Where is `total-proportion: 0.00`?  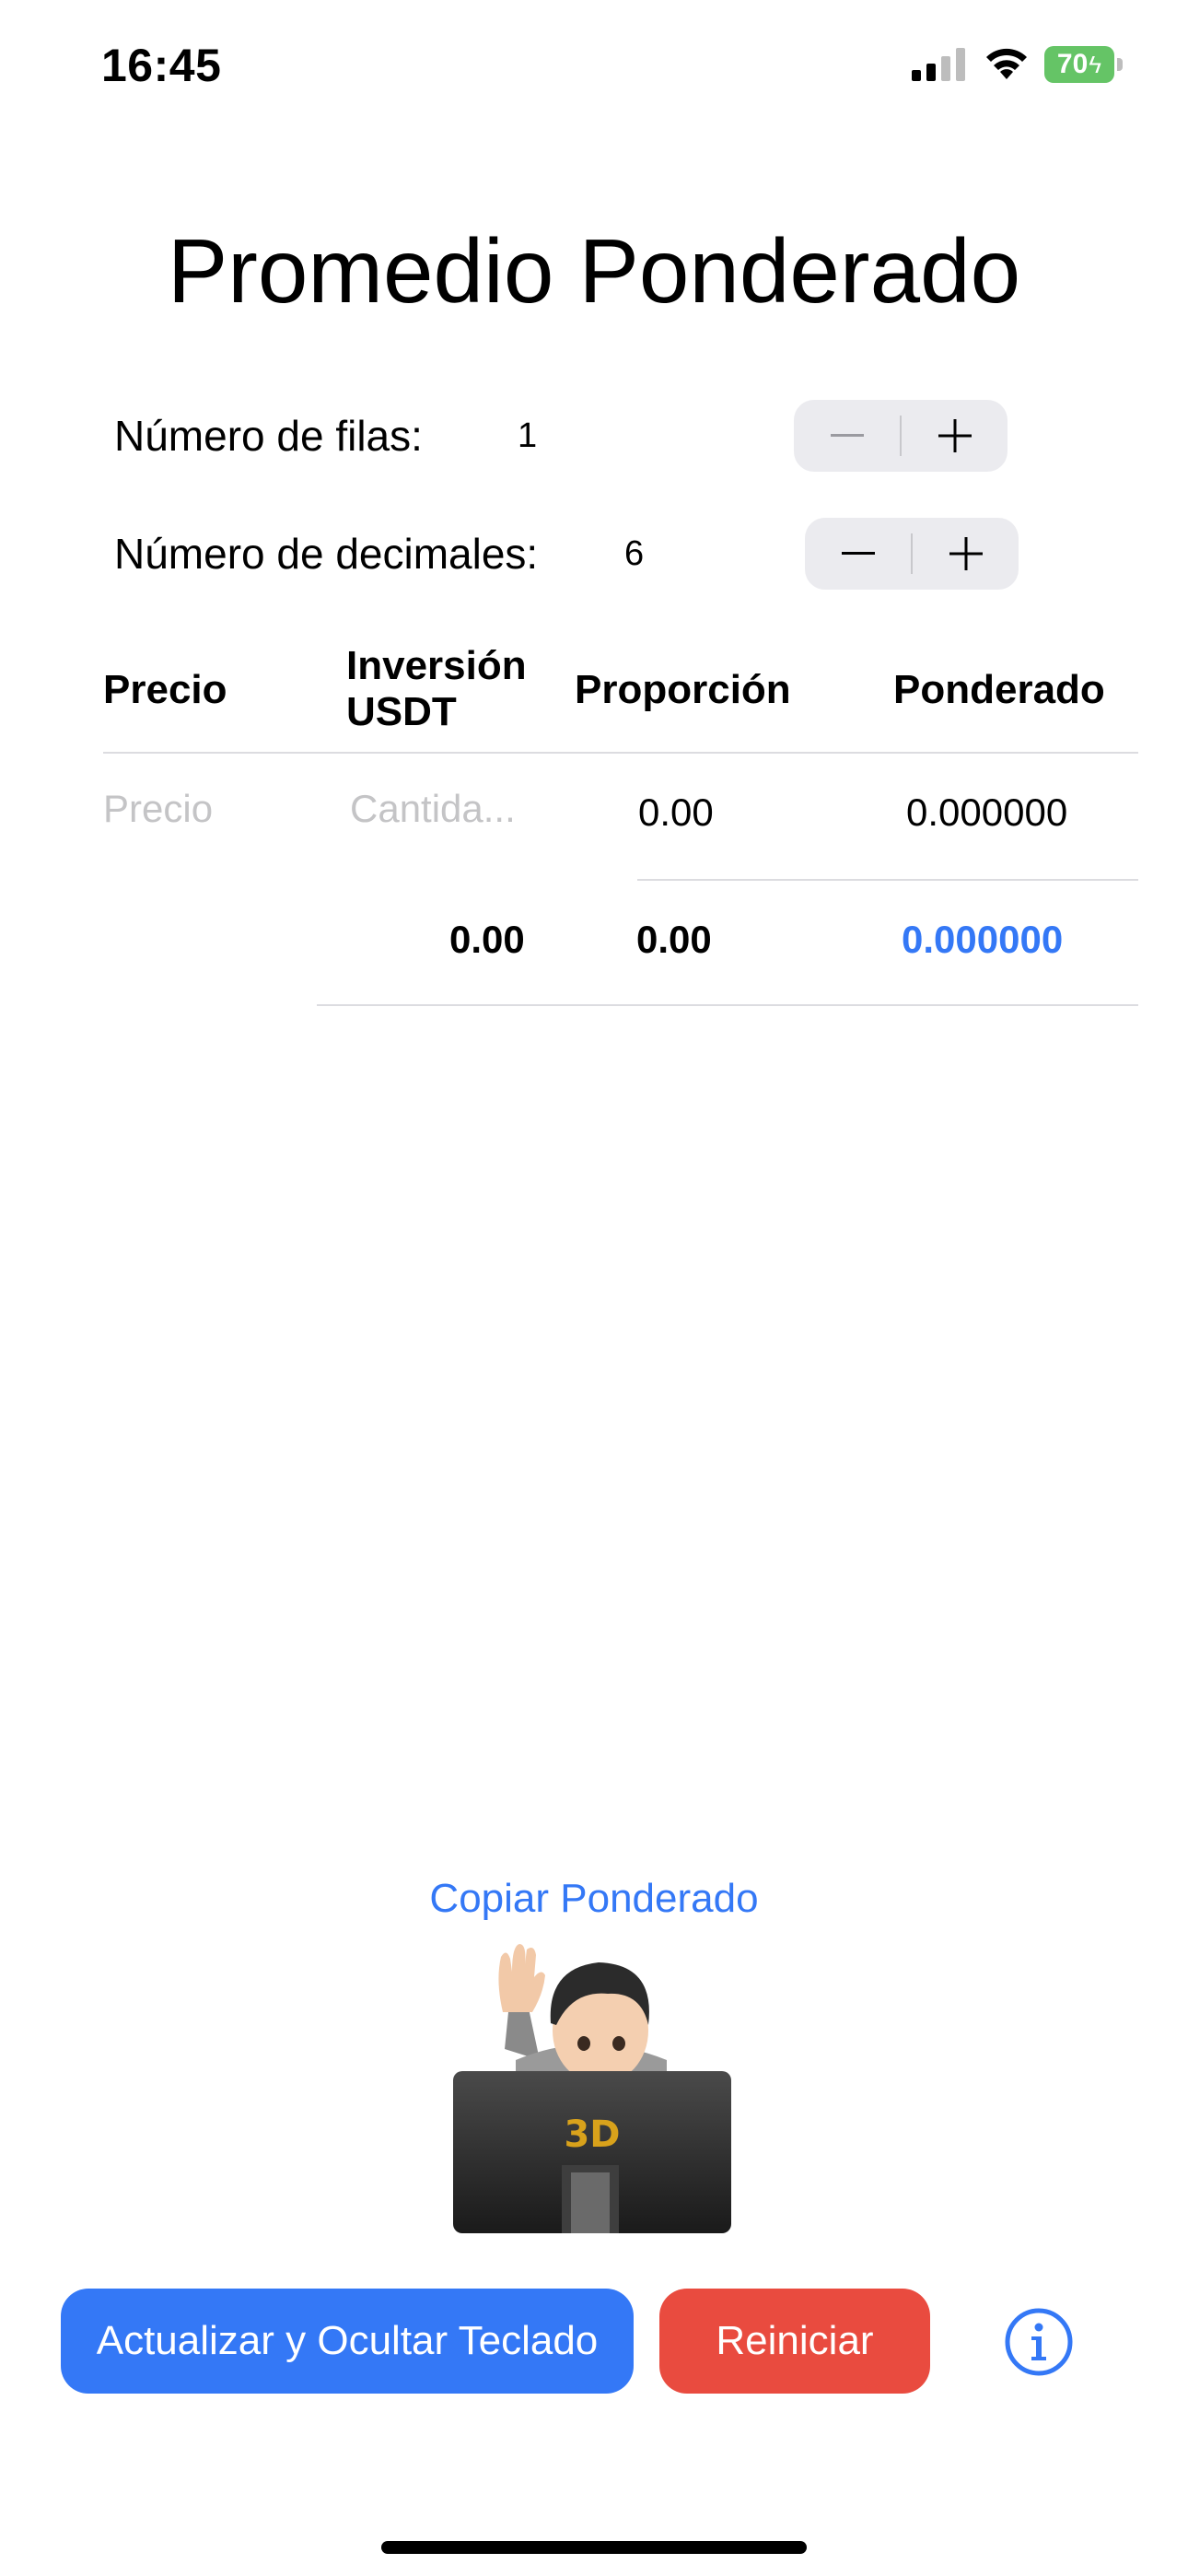 total-proportion: 0.00 is located at coordinates (674, 939).